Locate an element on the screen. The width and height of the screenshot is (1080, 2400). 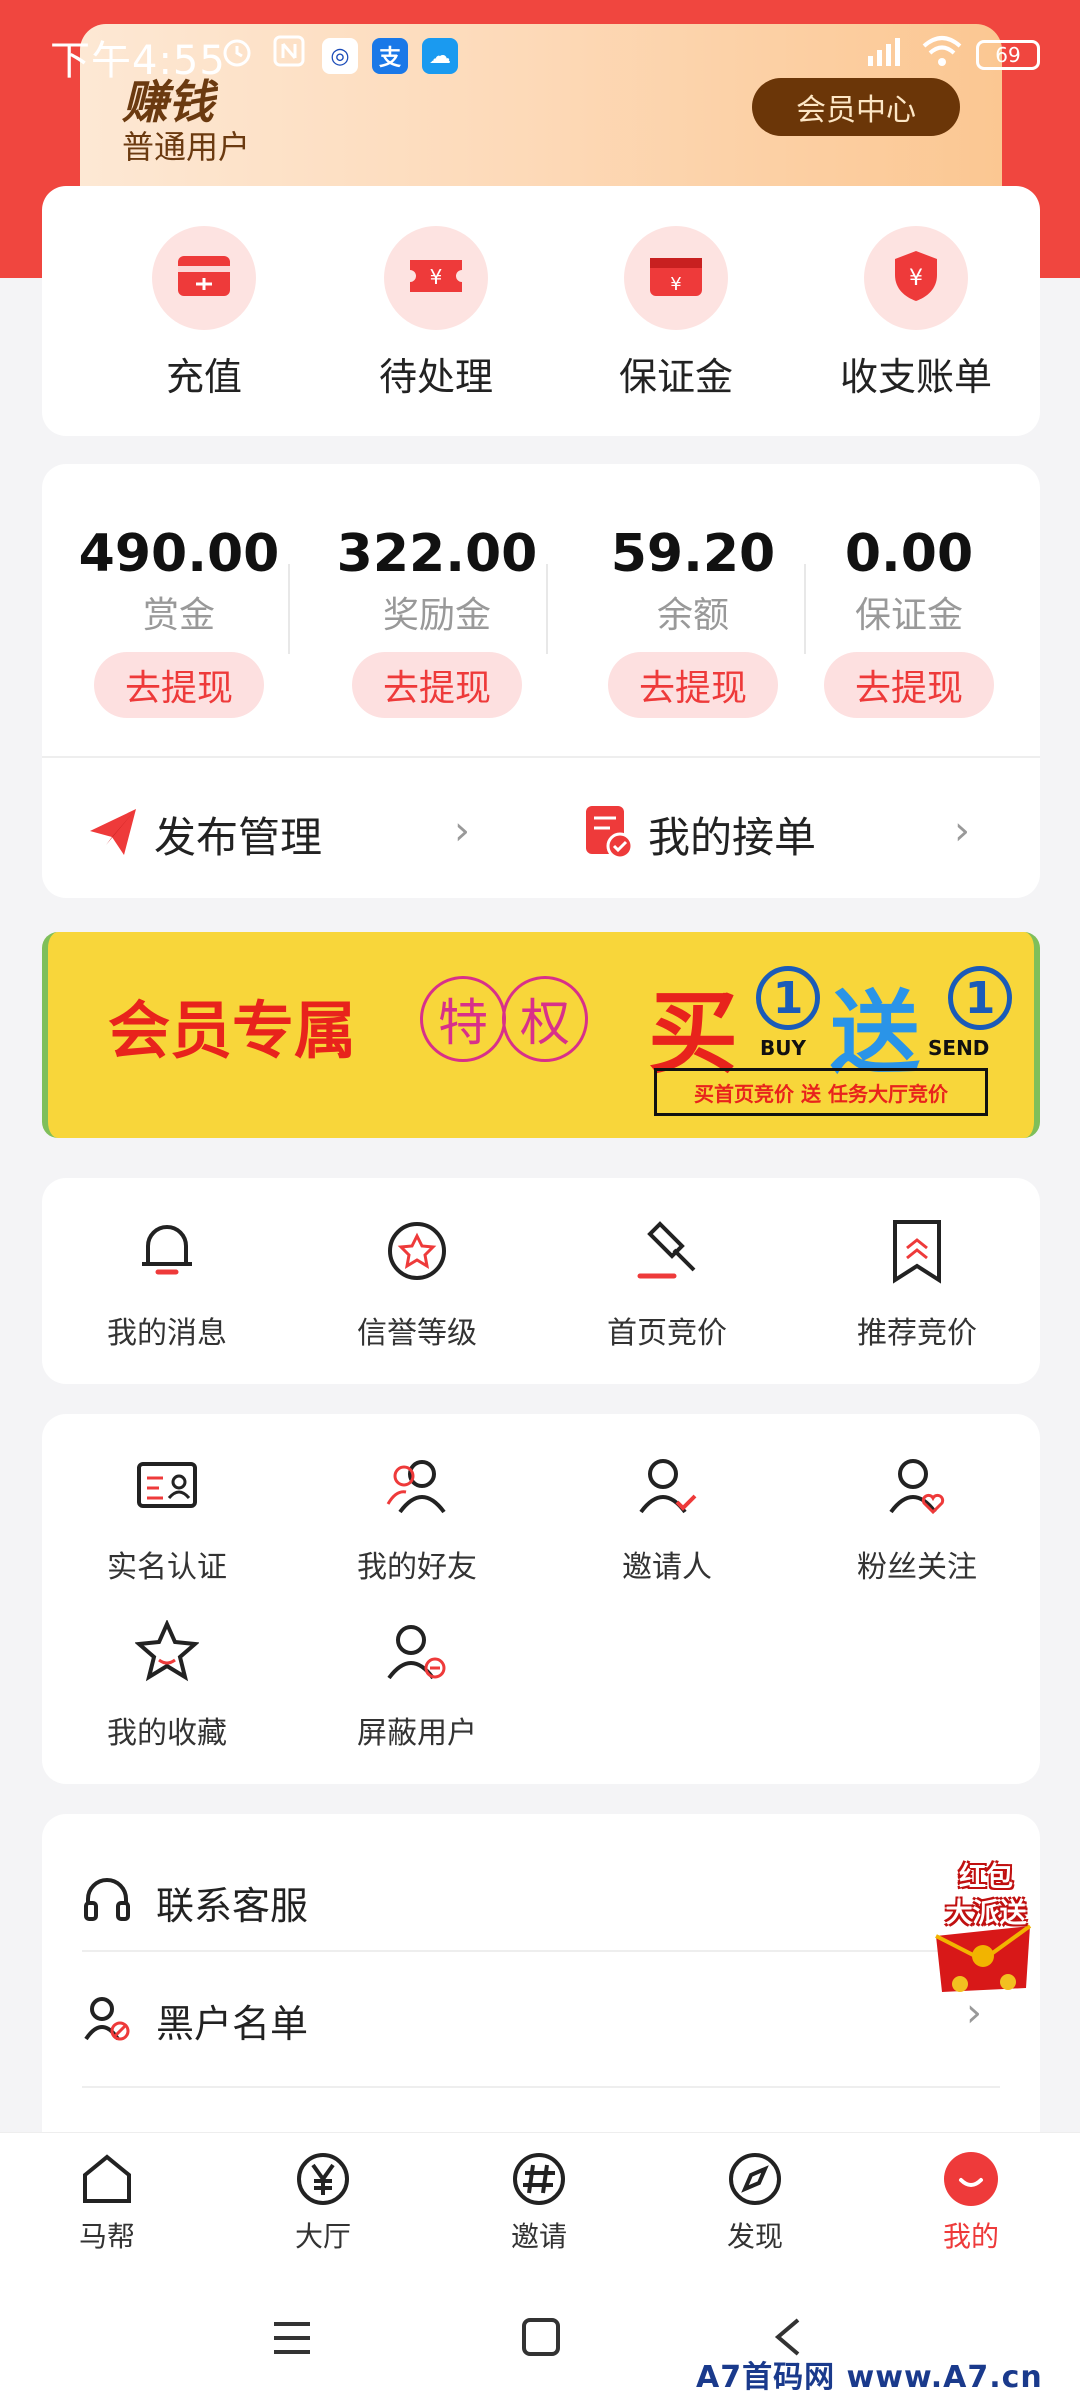
tab-label: 马帮 is located at coordinates (106, 2236).